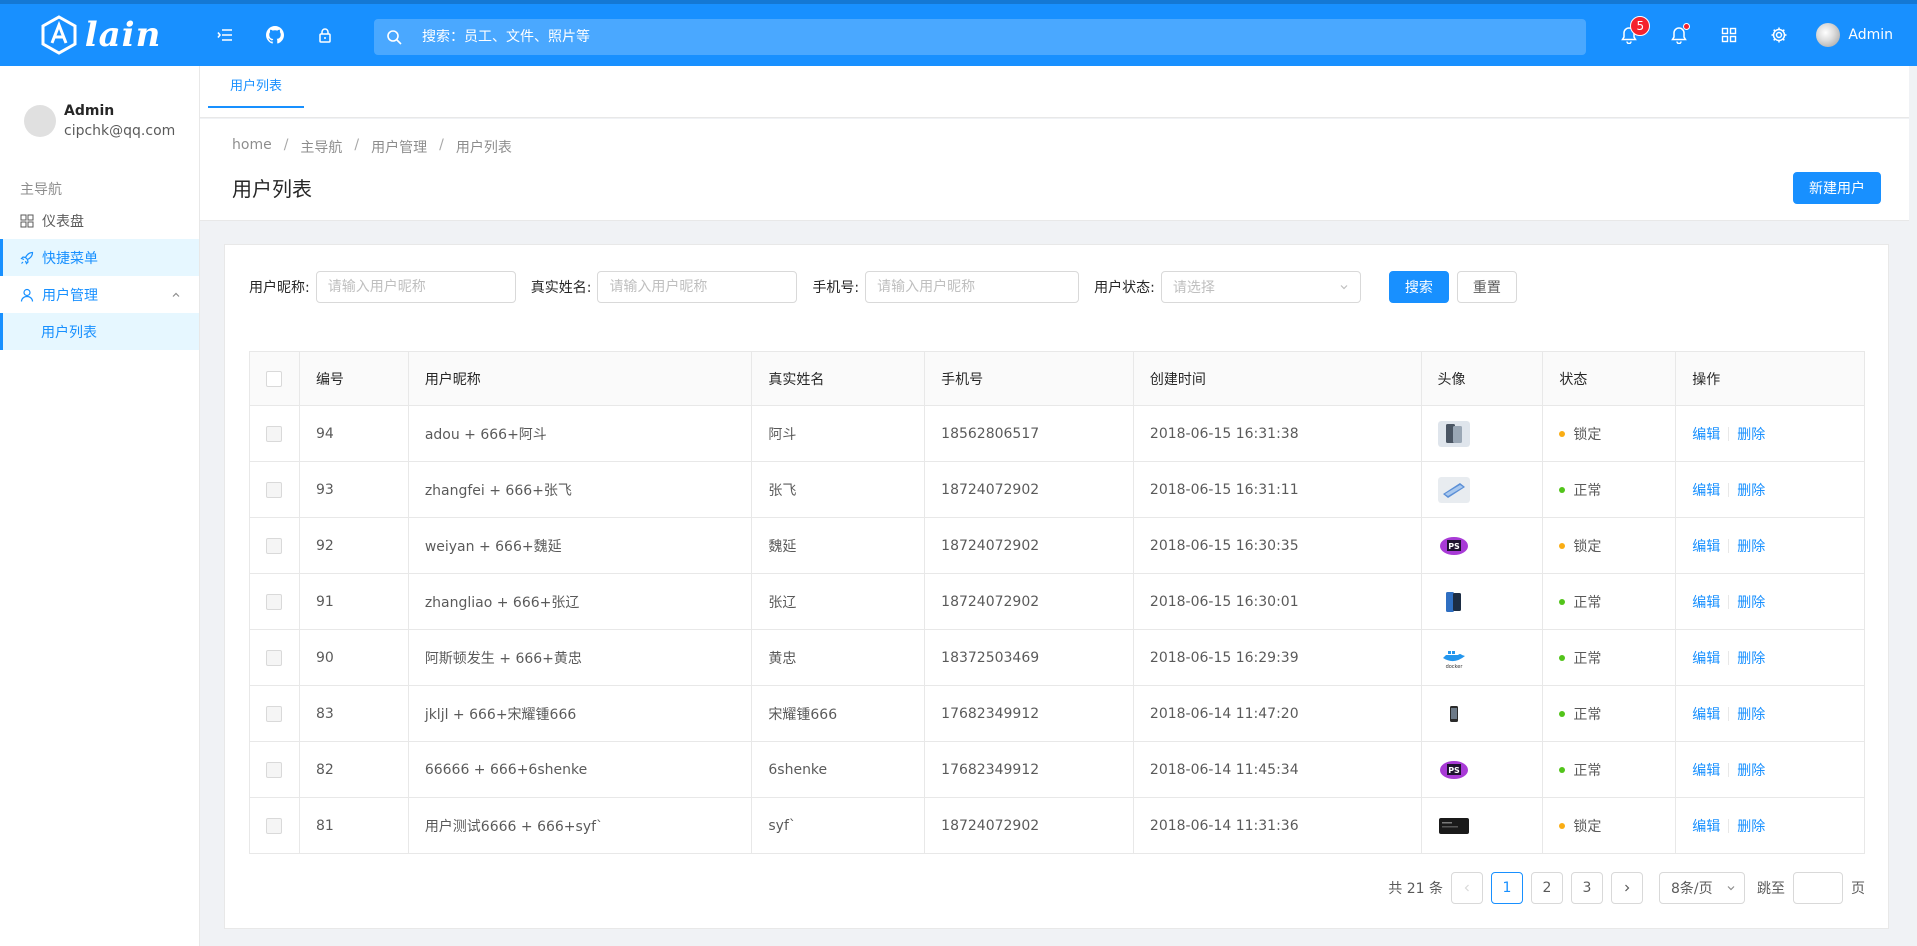 The image size is (1917, 946). What do you see at coordinates (1587, 826) in the screenshot?
I see `status-text: 锁定` at bounding box center [1587, 826].